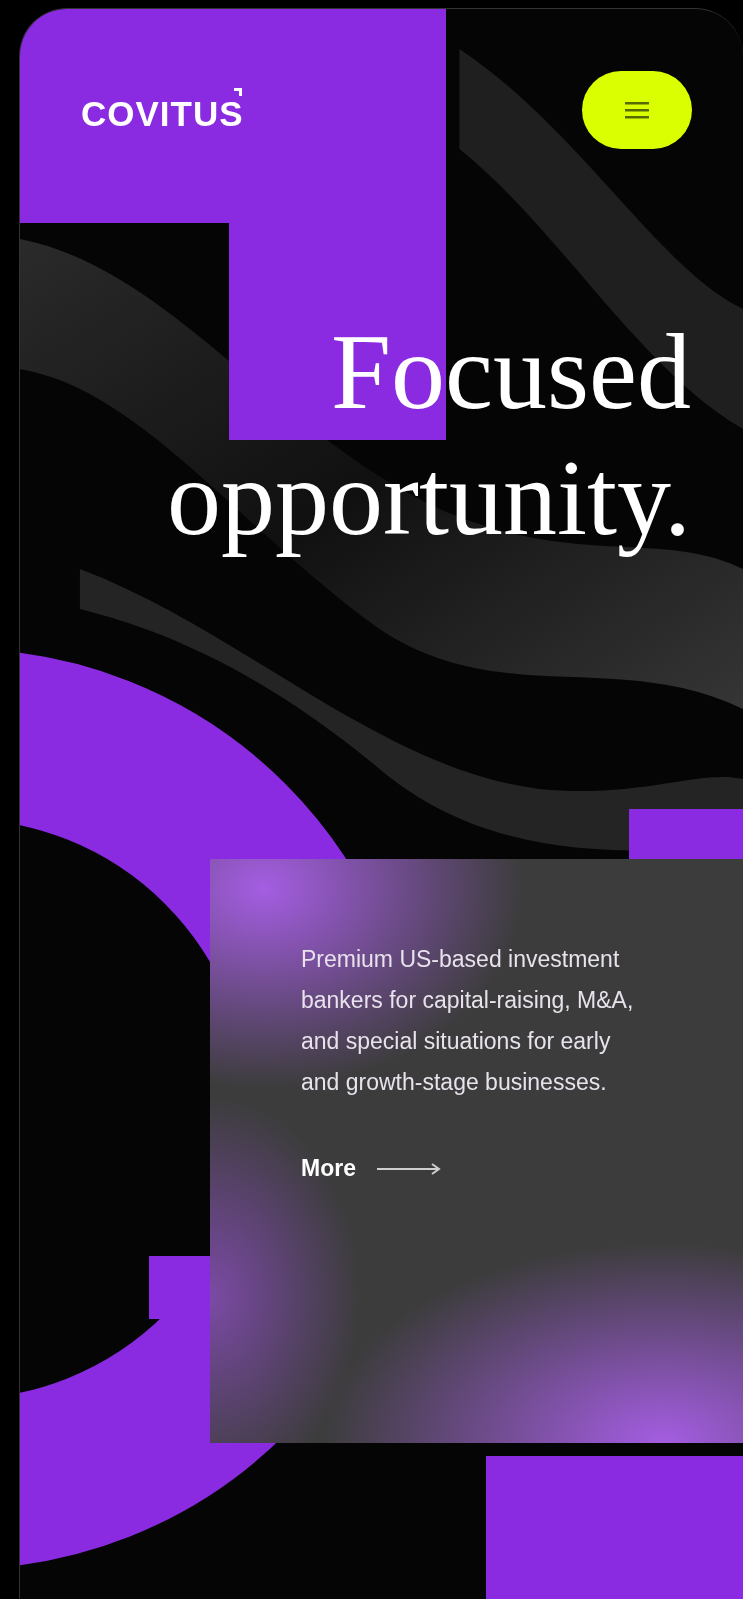 Image resolution: width=743 pixels, height=1599 pixels. I want to click on accent-block, so click(181, 1287).